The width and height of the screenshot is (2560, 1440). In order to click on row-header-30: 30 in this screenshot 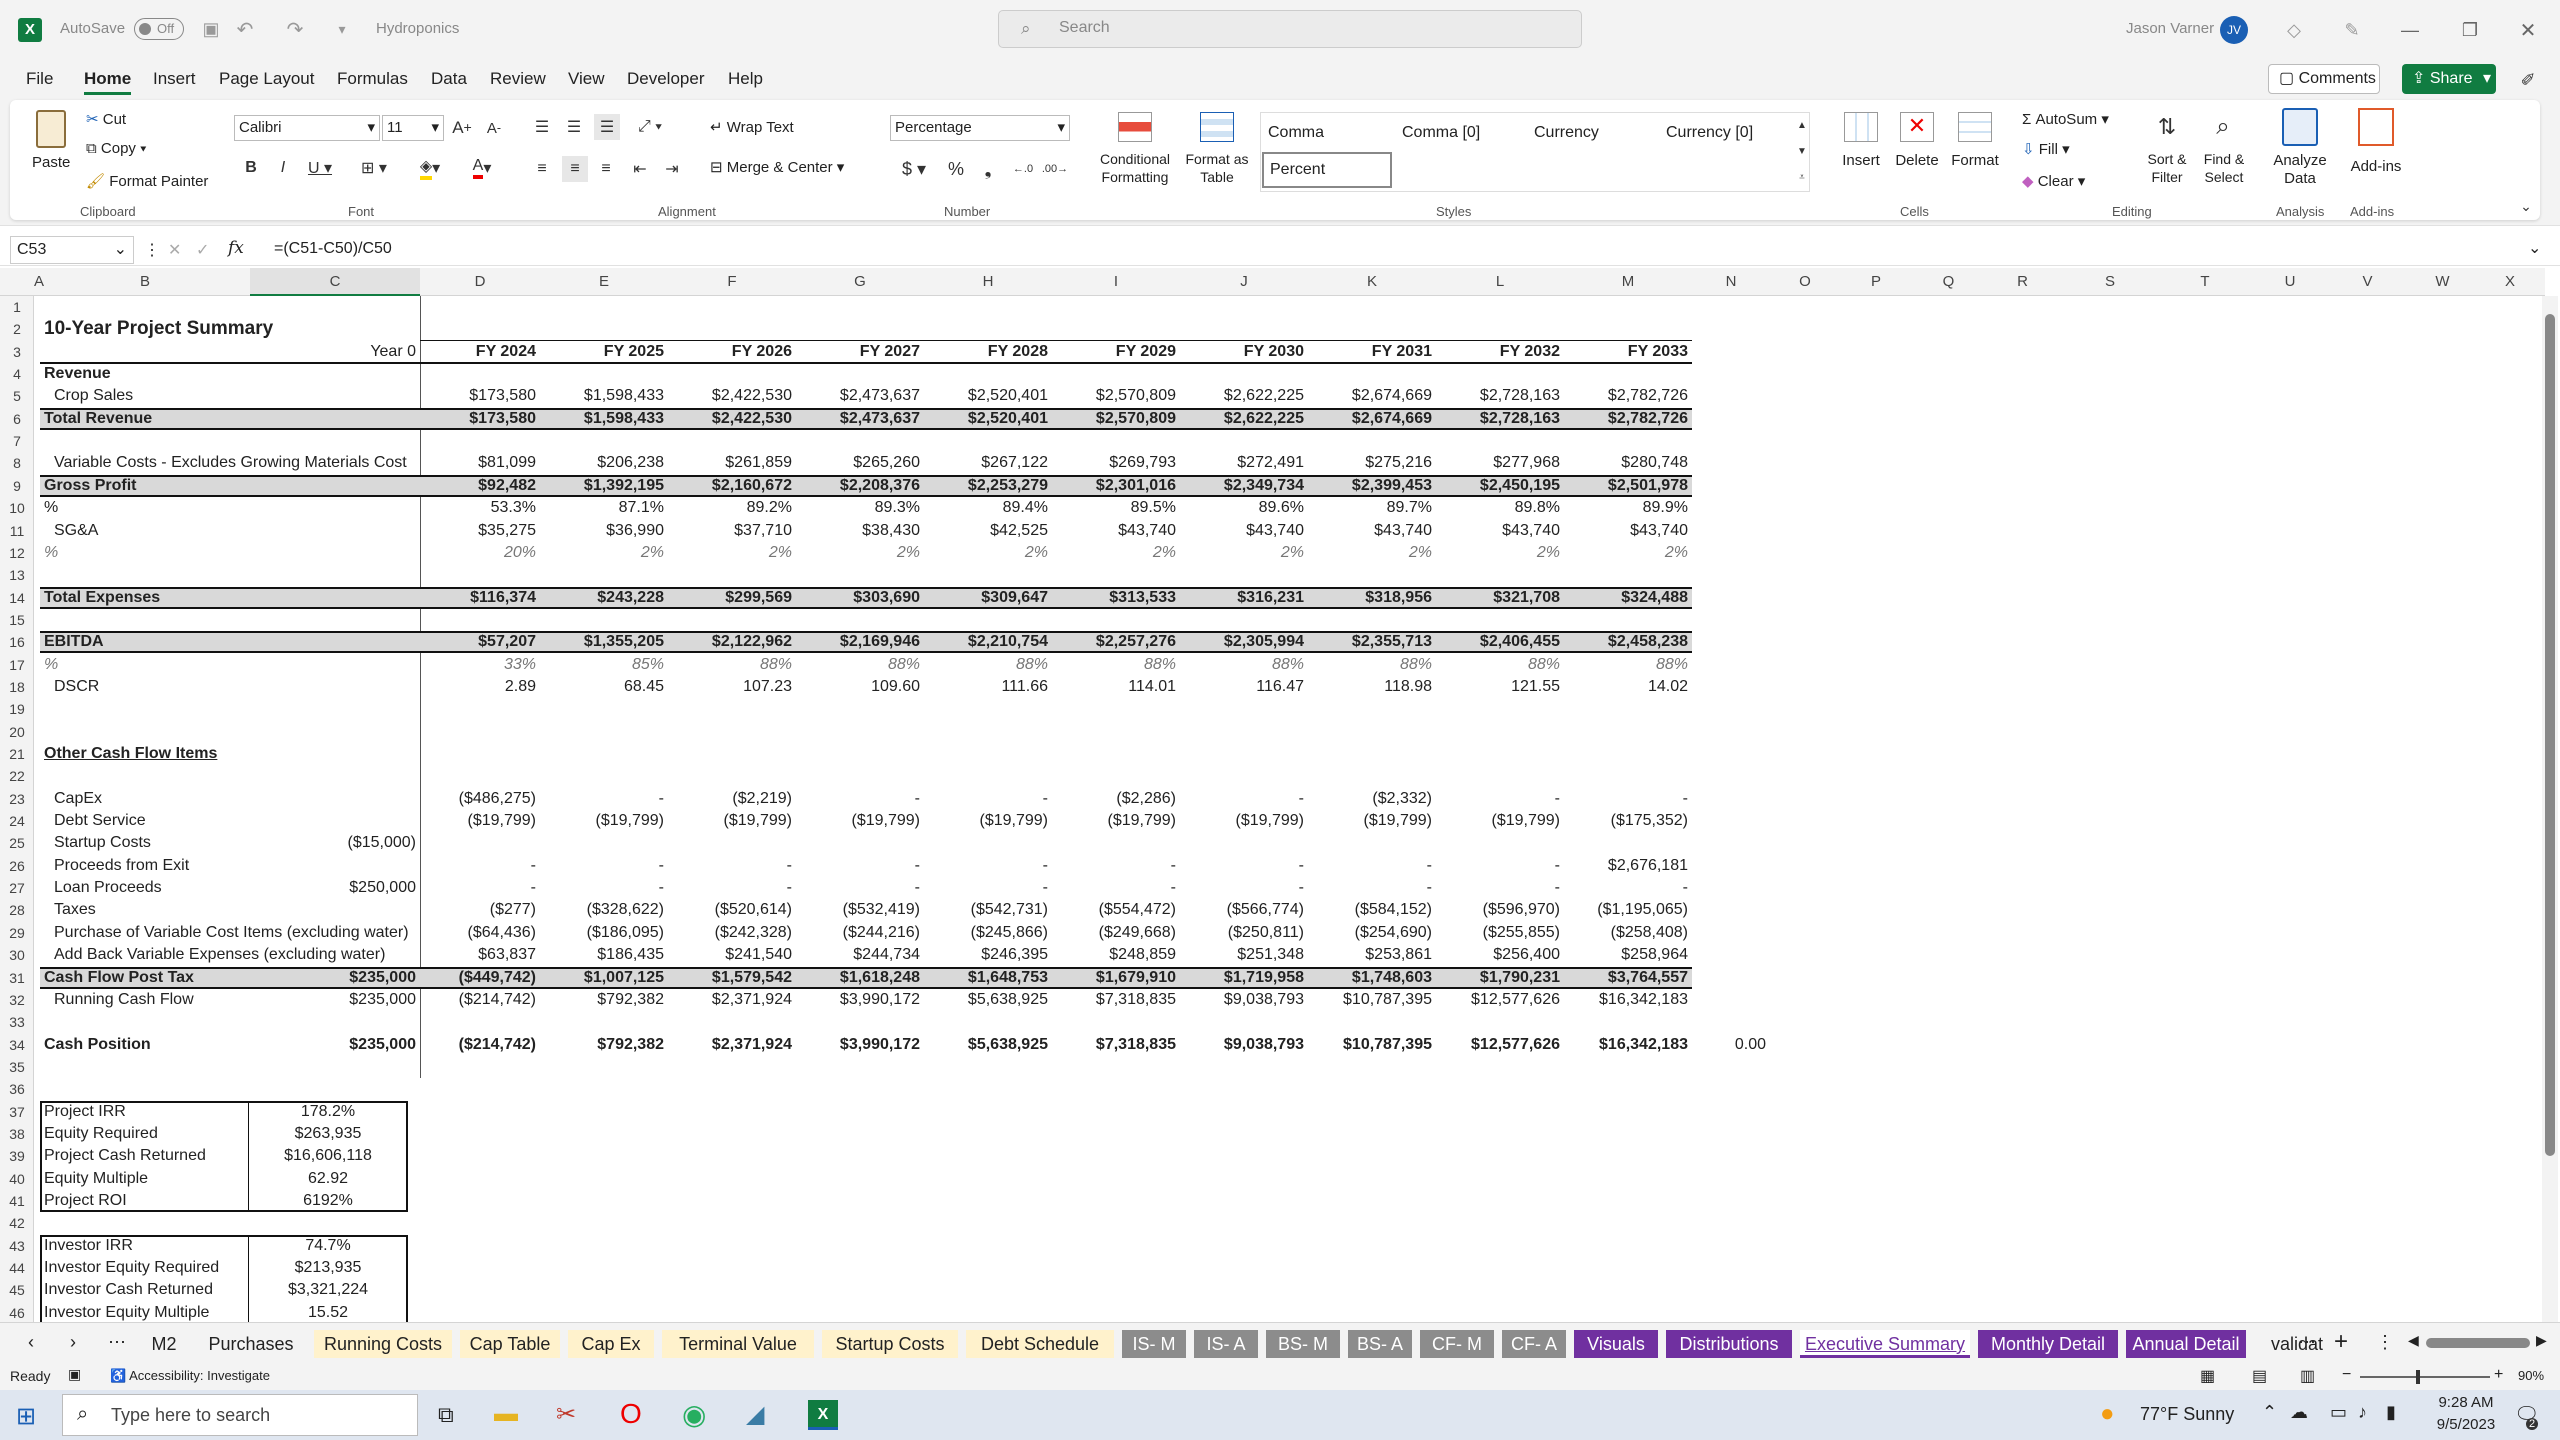, I will do `click(17, 955)`.